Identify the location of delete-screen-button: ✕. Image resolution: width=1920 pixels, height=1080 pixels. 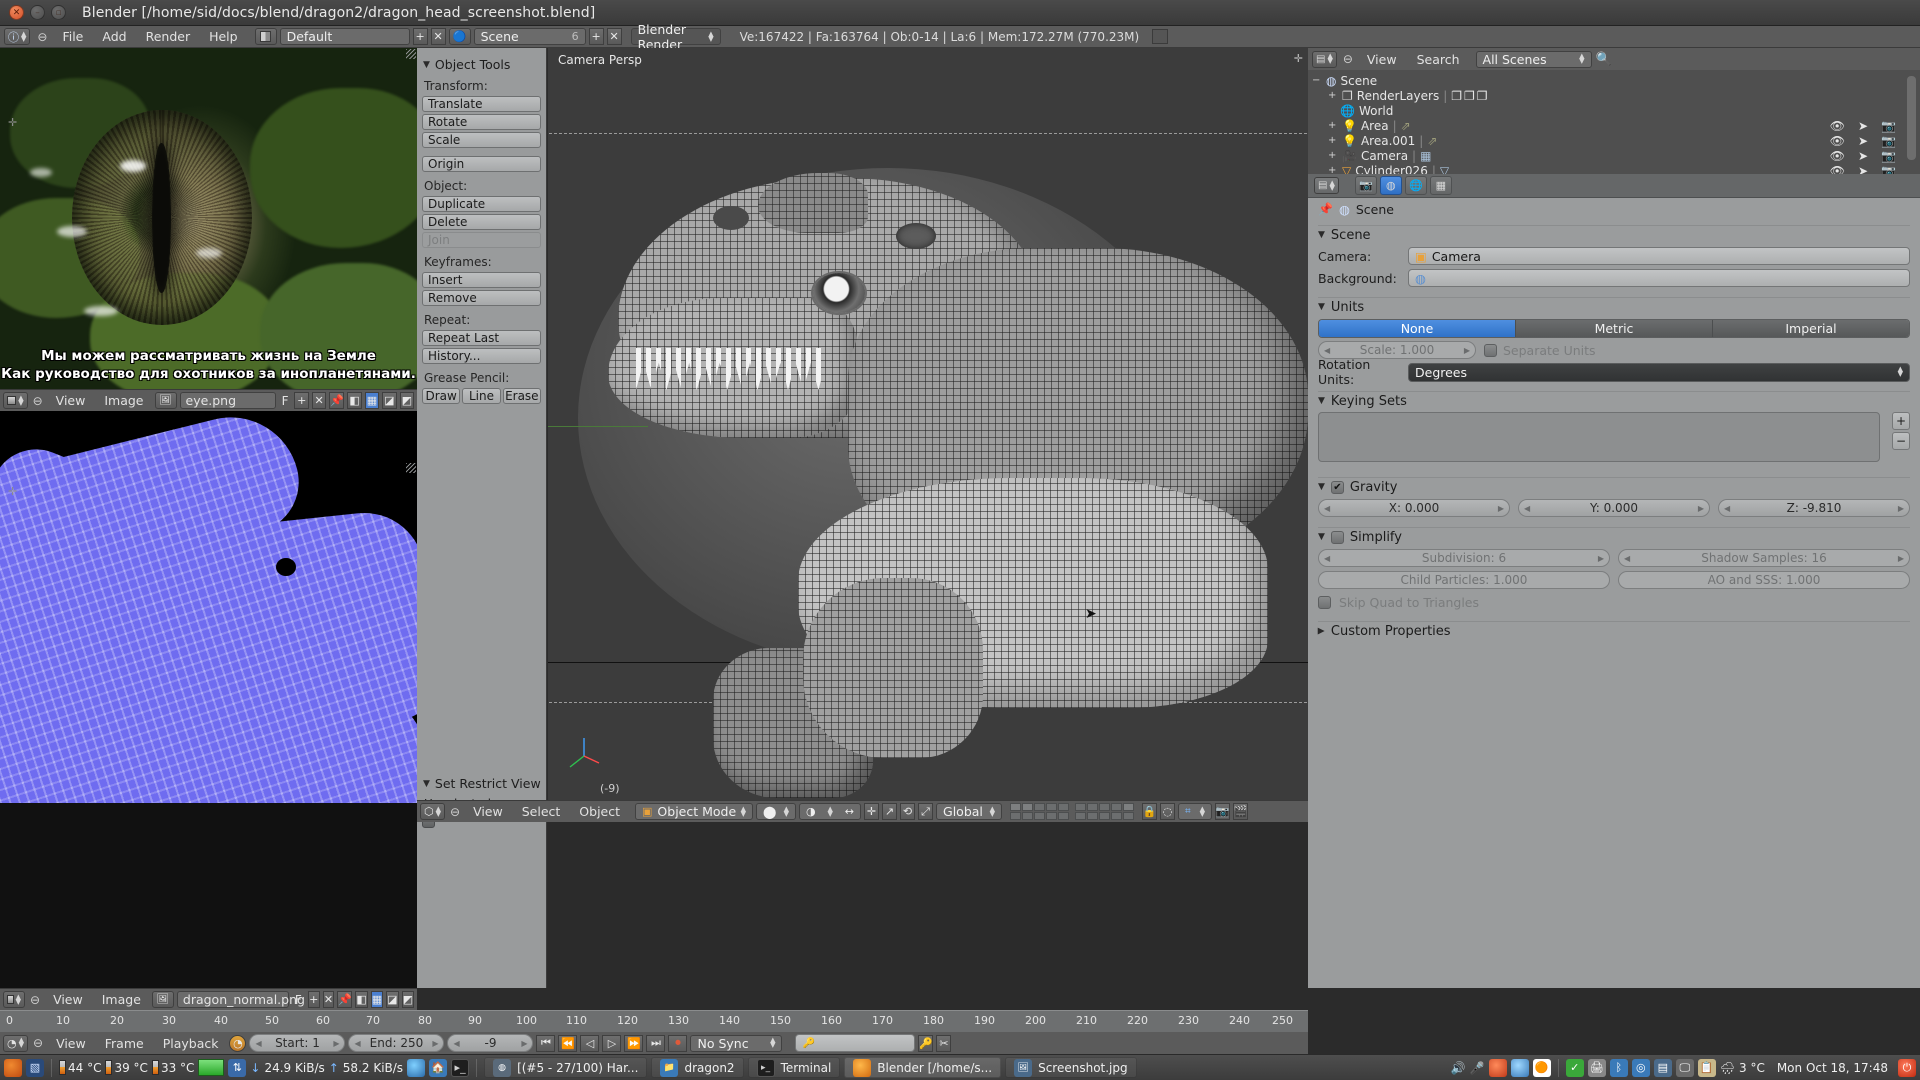
(438, 36).